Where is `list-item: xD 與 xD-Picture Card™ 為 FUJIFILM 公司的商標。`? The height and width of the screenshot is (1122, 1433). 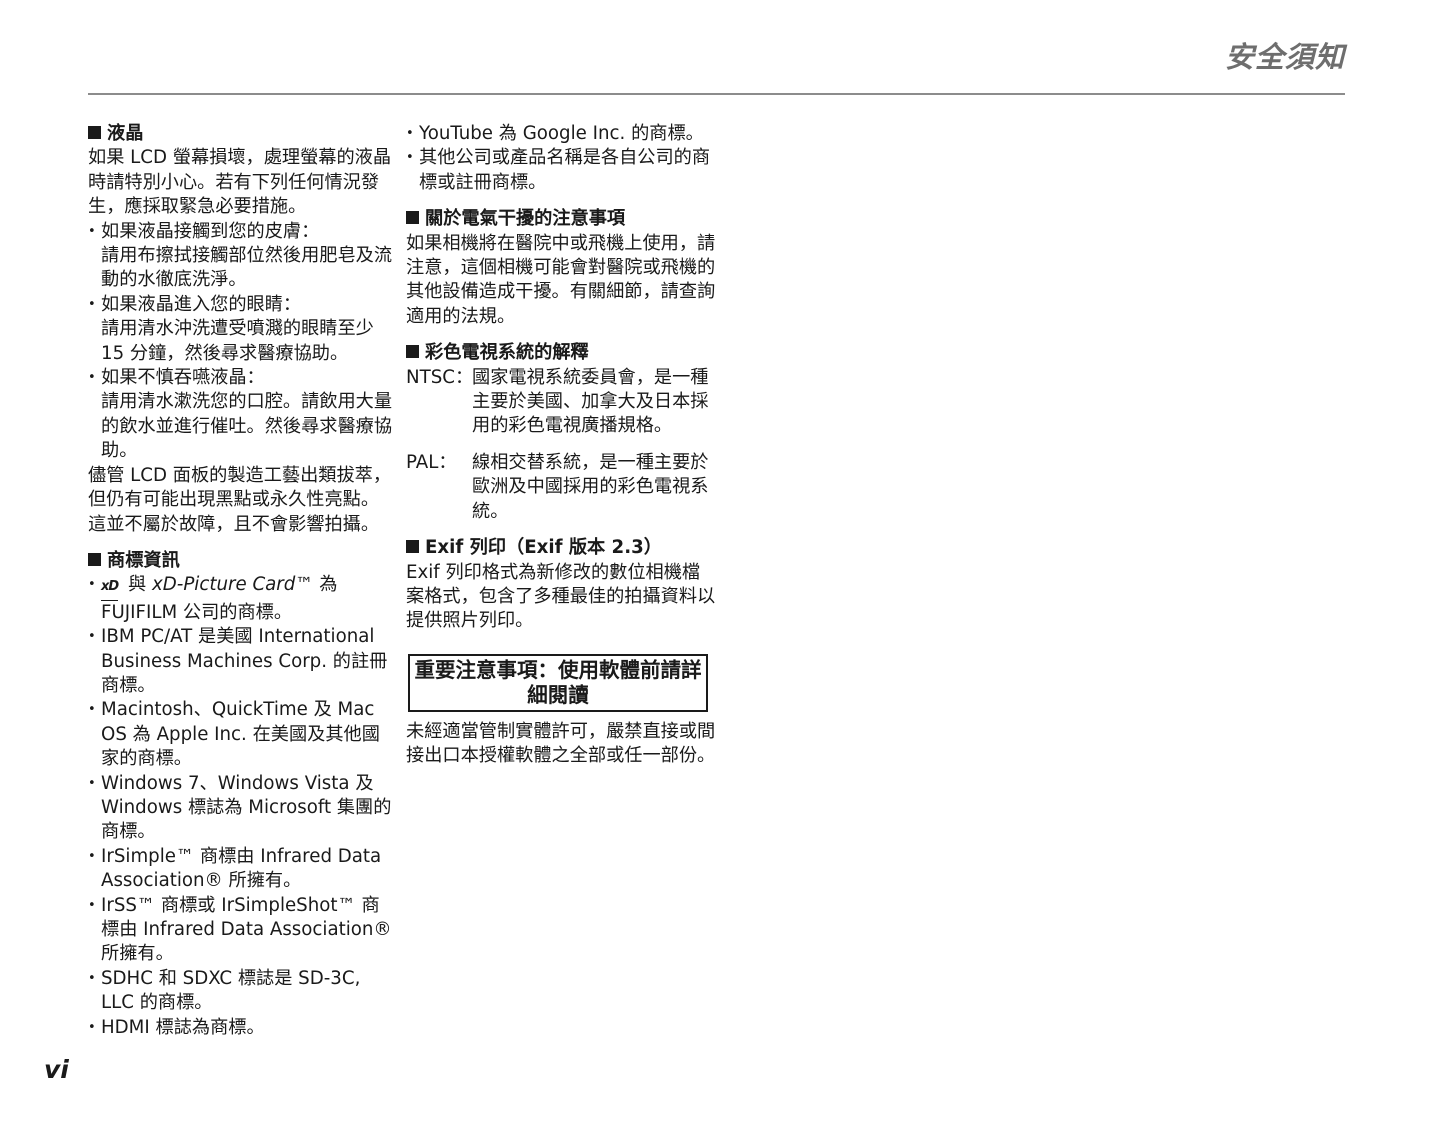 list-item: xD 與 xD-Picture Card™ 為 FUJIFILM 公司的商標。 is located at coordinates (240, 599).